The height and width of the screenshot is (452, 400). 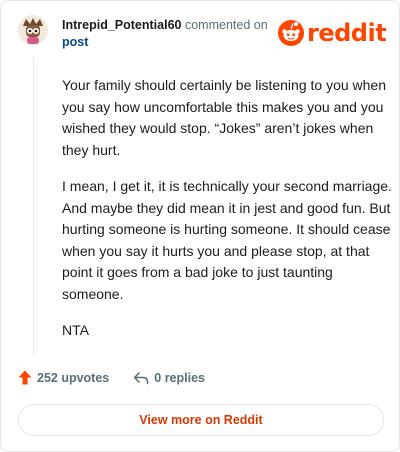 I want to click on reply-button: 0 replies, so click(x=169, y=378).